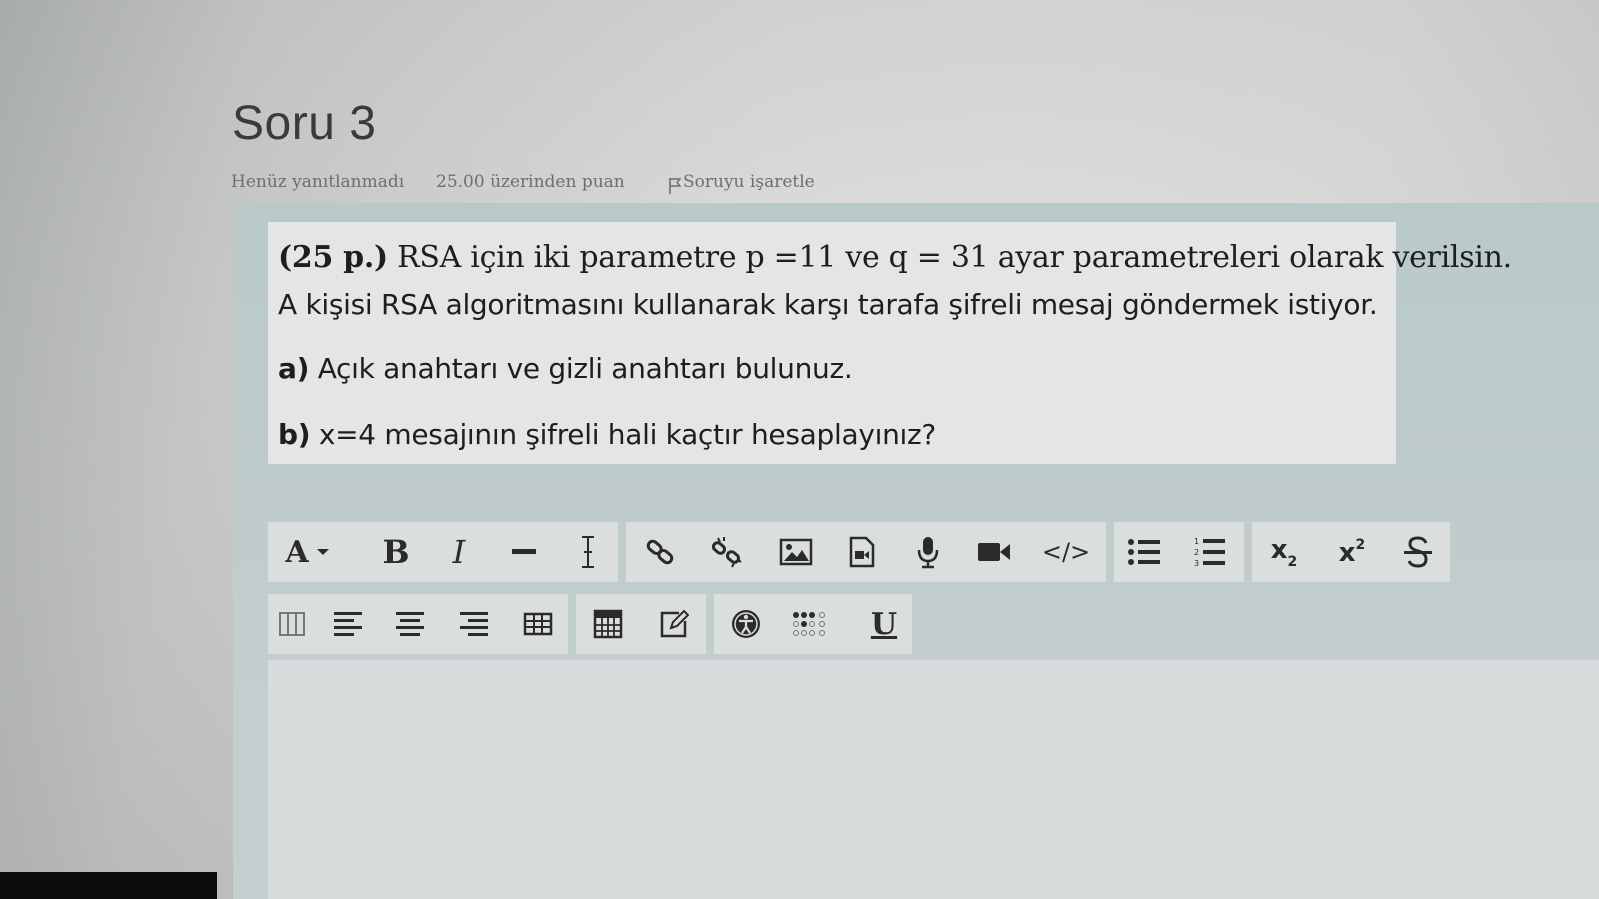 The width and height of the screenshot is (1599, 899). I want to click on microphone-button, so click(928, 552).